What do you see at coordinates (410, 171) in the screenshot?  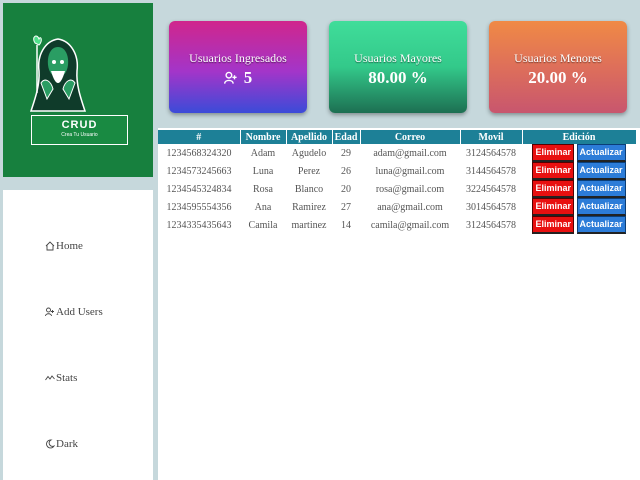 I see `cell-correo: luna@gmail.com` at bounding box center [410, 171].